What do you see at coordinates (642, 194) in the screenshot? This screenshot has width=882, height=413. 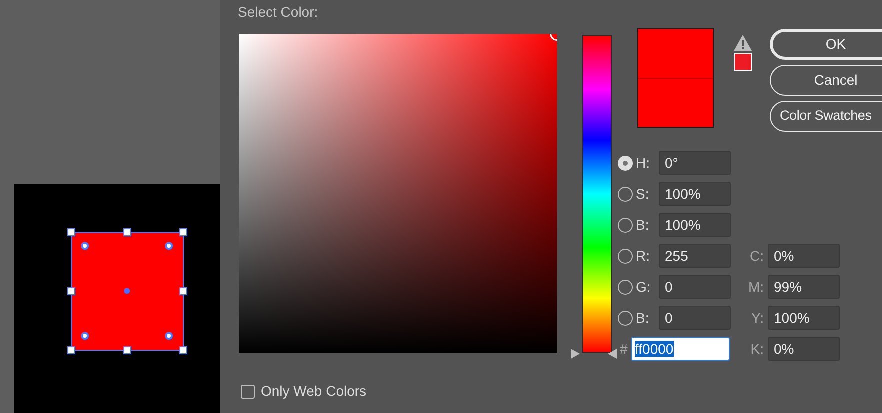 I see `field-label: S:` at bounding box center [642, 194].